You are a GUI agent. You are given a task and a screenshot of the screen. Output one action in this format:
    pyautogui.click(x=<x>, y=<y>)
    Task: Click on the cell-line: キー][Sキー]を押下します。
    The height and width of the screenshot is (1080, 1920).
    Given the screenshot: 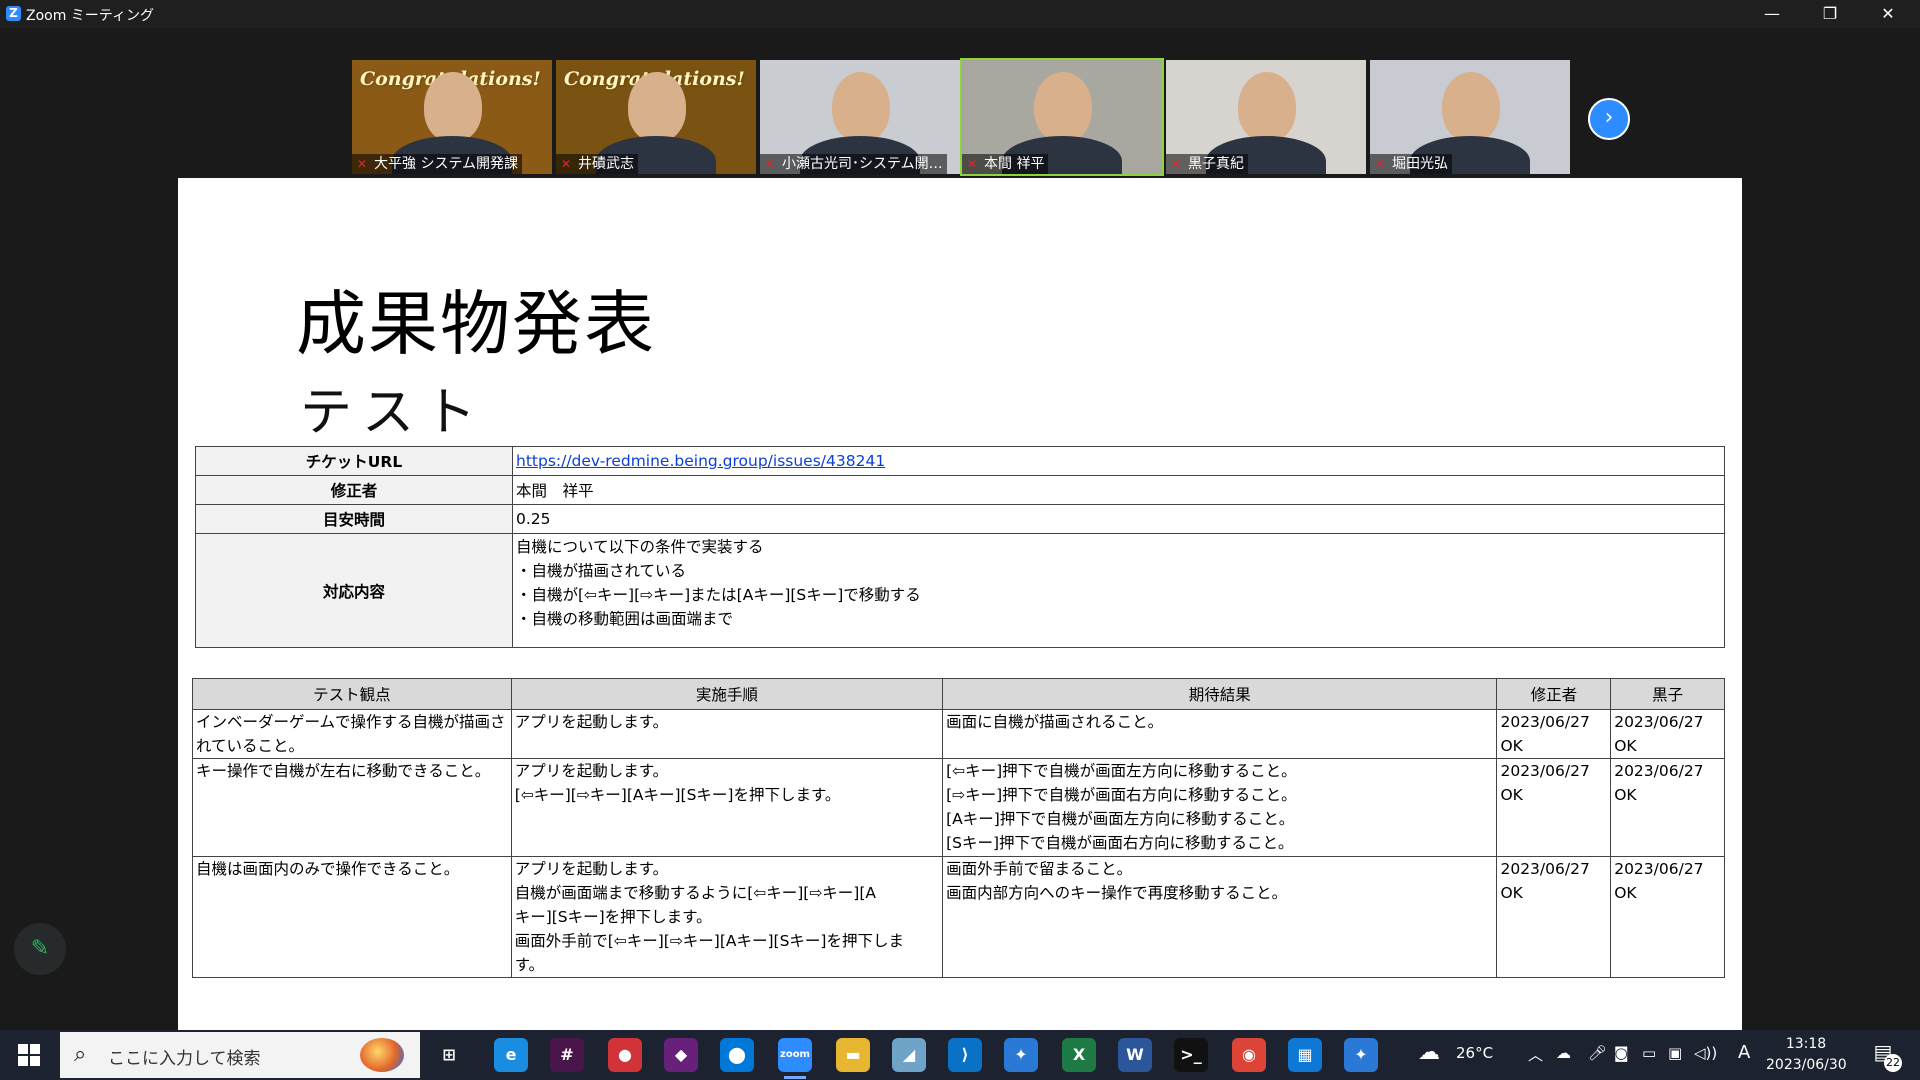 What is the action you would take?
    pyautogui.click(x=613, y=917)
    